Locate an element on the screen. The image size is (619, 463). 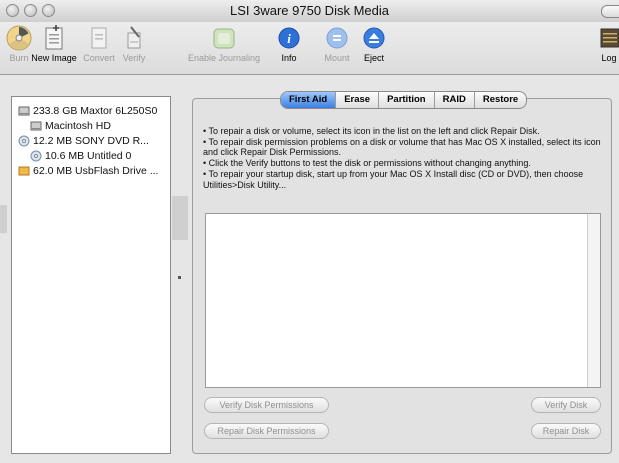
journal-icon is located at coordinates (224, 38).